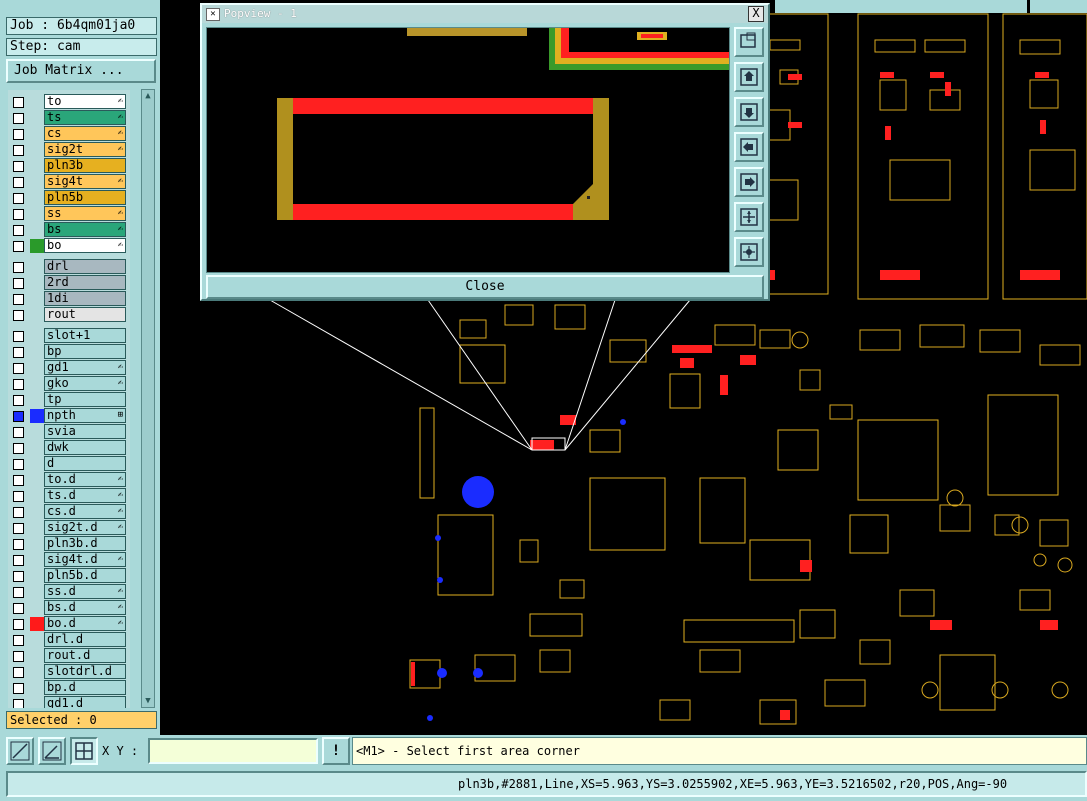 The image size is (1087, 801). What do you see at coordinates (749, 42) in the screenshot?
I see `zoom-home-button` at bounding box center [749, 42].